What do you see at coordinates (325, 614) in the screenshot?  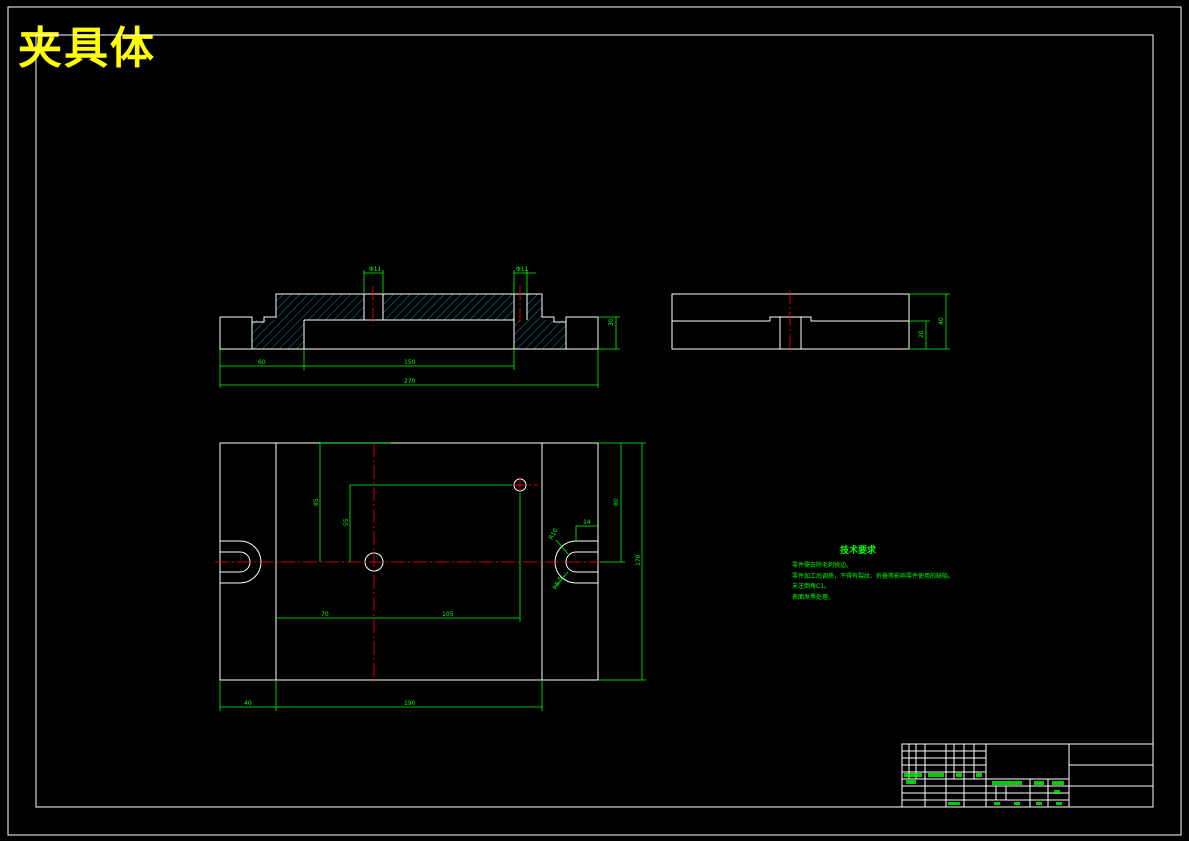 I see `dim-hor-a: 70` at bounding box center [325, 614].